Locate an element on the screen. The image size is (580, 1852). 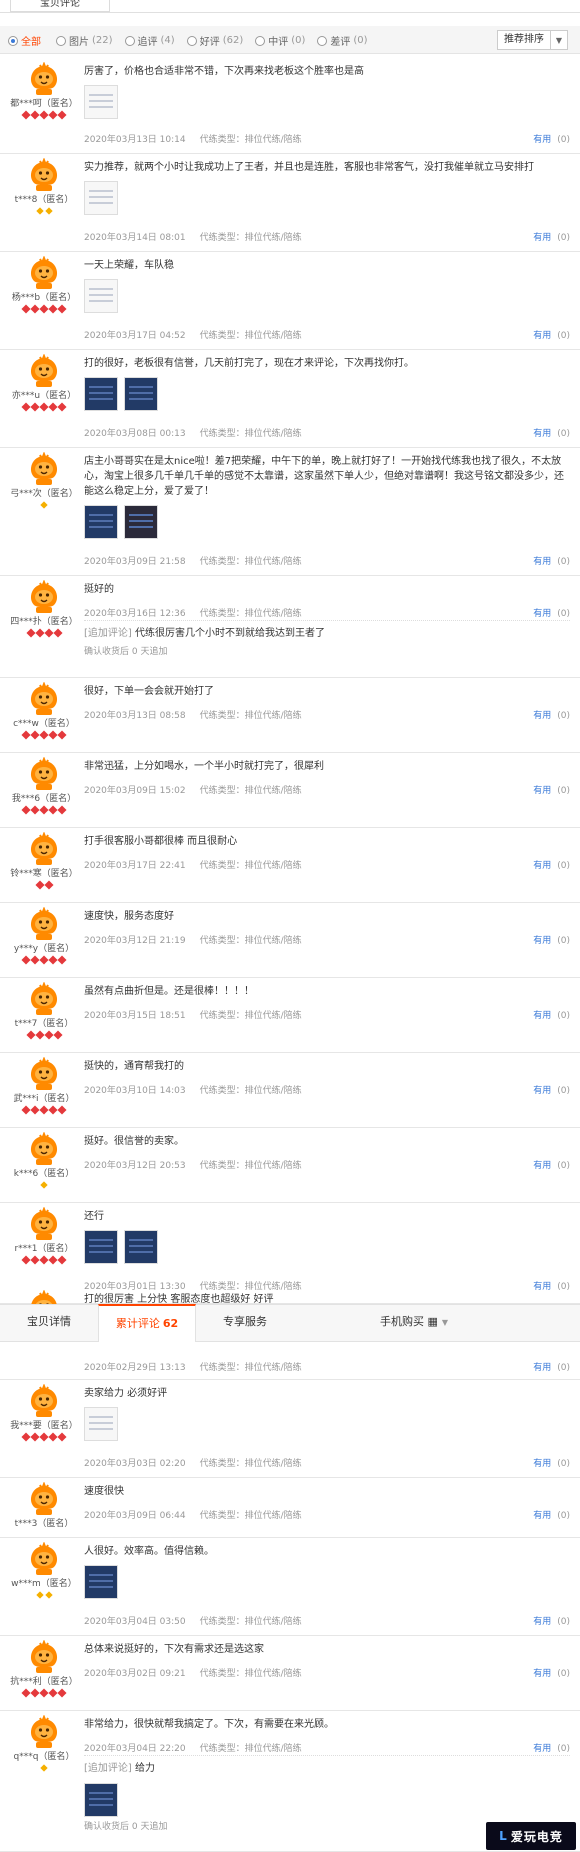
tab-service: 专享服务 is located at coordinates (245, 1323).